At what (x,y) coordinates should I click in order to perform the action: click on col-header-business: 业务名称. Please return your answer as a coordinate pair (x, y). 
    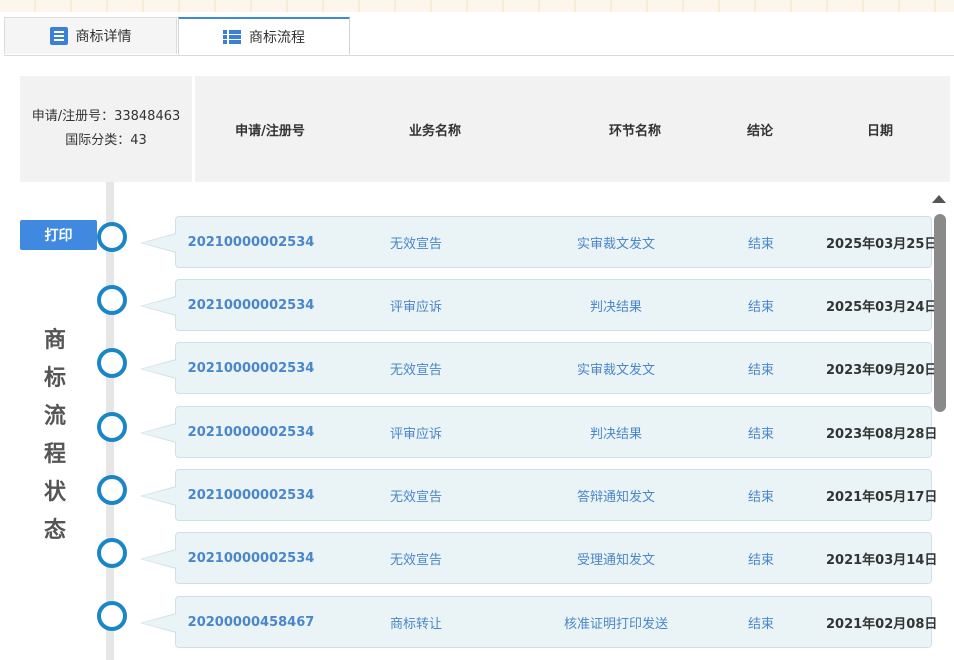
    Looking at the image, I should click on (434, 131).